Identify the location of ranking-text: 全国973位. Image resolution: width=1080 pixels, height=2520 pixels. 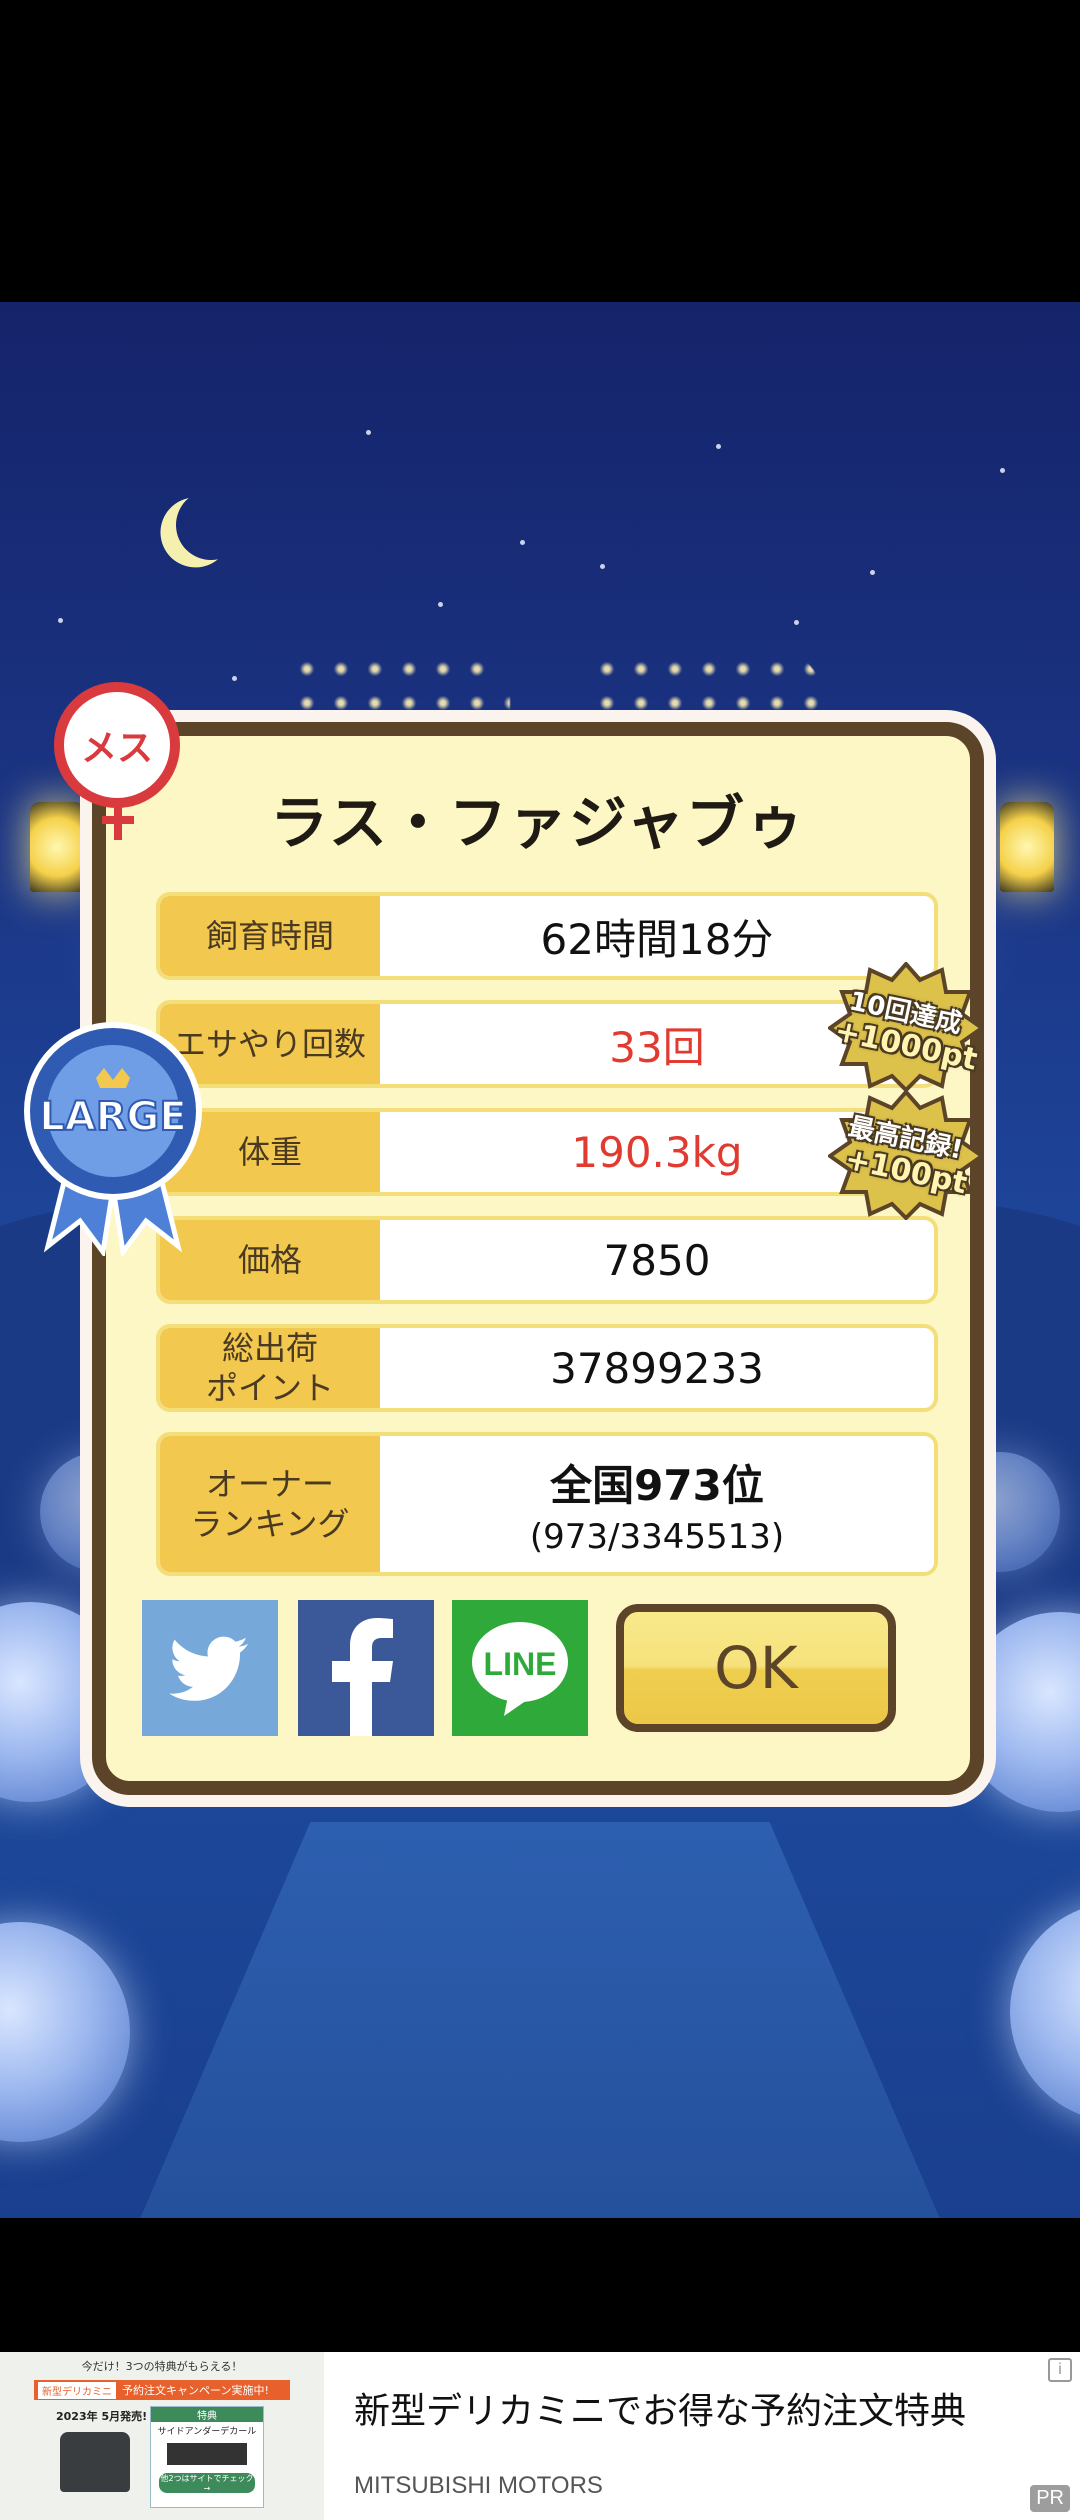
(657, 1485).